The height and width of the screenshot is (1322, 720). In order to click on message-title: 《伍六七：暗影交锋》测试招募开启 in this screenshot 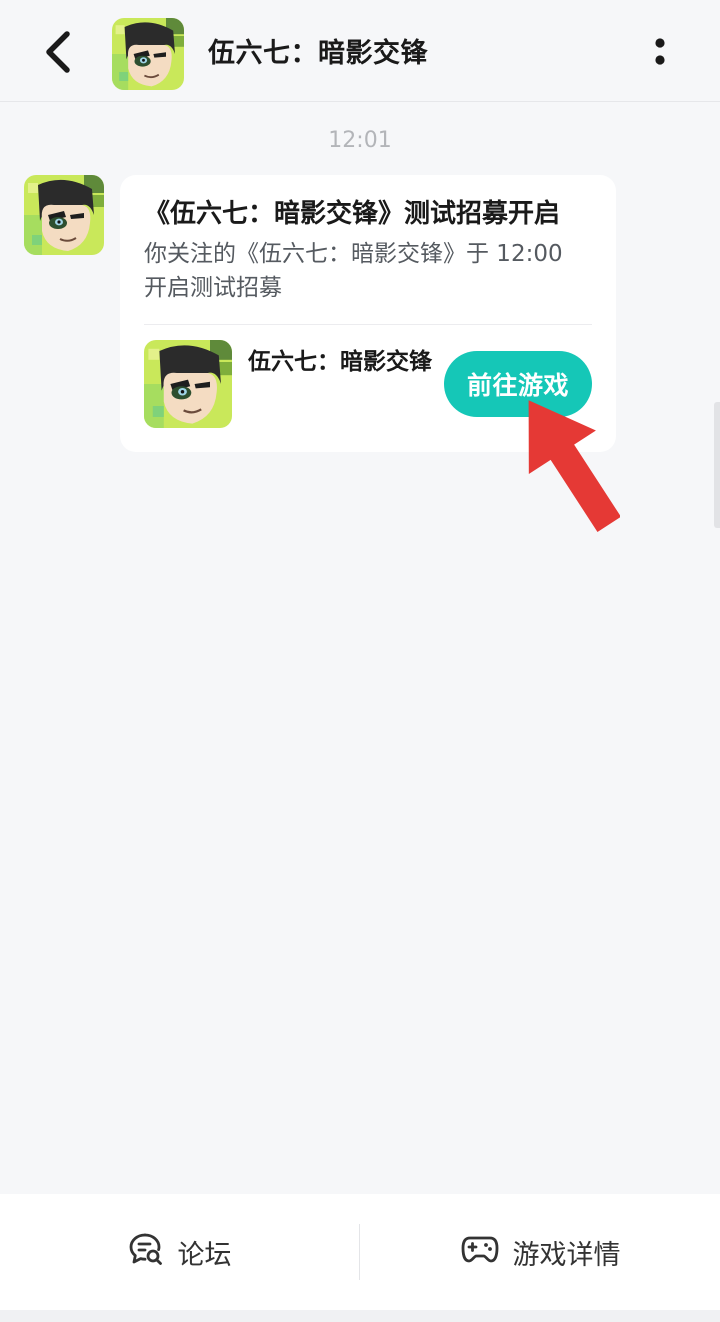, I will do `click(352, 214)`.